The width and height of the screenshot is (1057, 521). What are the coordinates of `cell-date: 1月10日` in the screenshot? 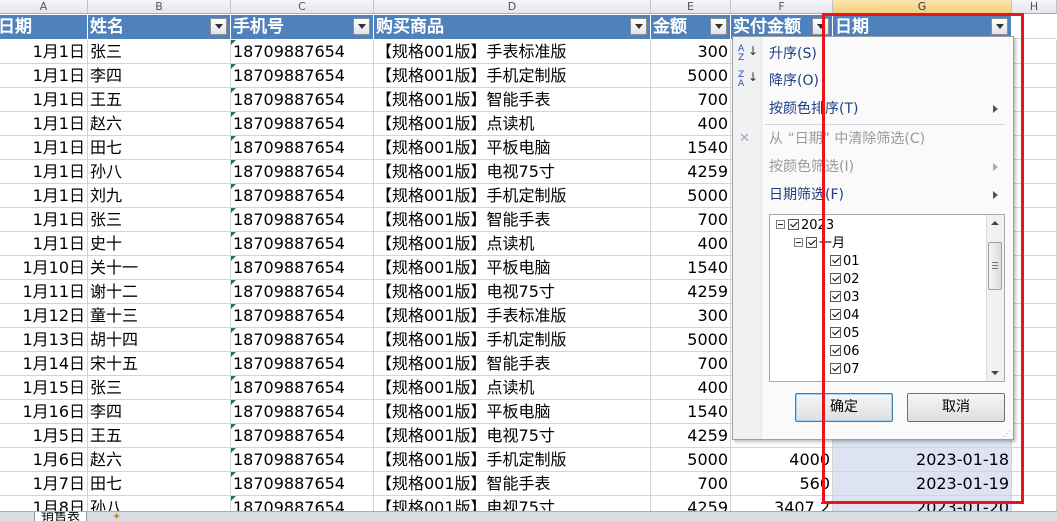 It's located at (44, 268).